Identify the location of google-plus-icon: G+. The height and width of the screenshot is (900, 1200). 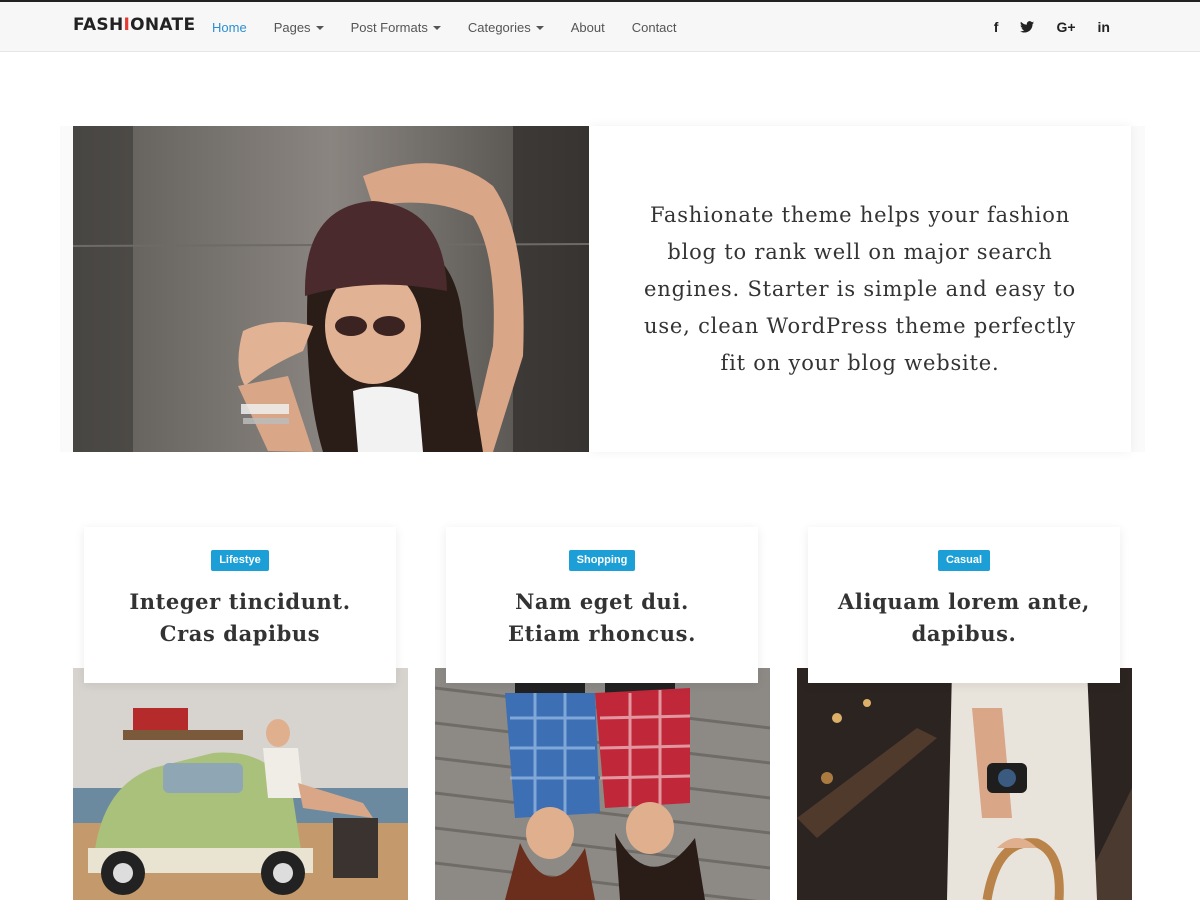
(1065, 27).